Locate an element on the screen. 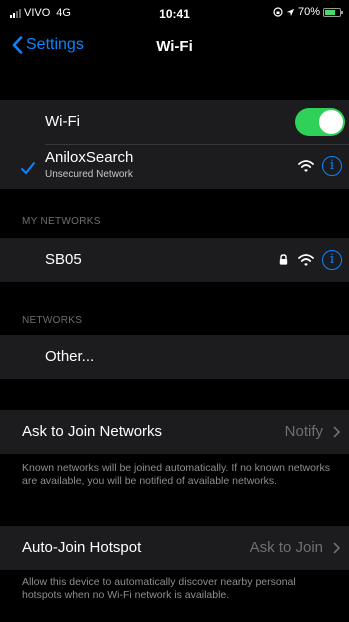  my-networks-header: MY NETWORKS is located at coordinates (61, 221).